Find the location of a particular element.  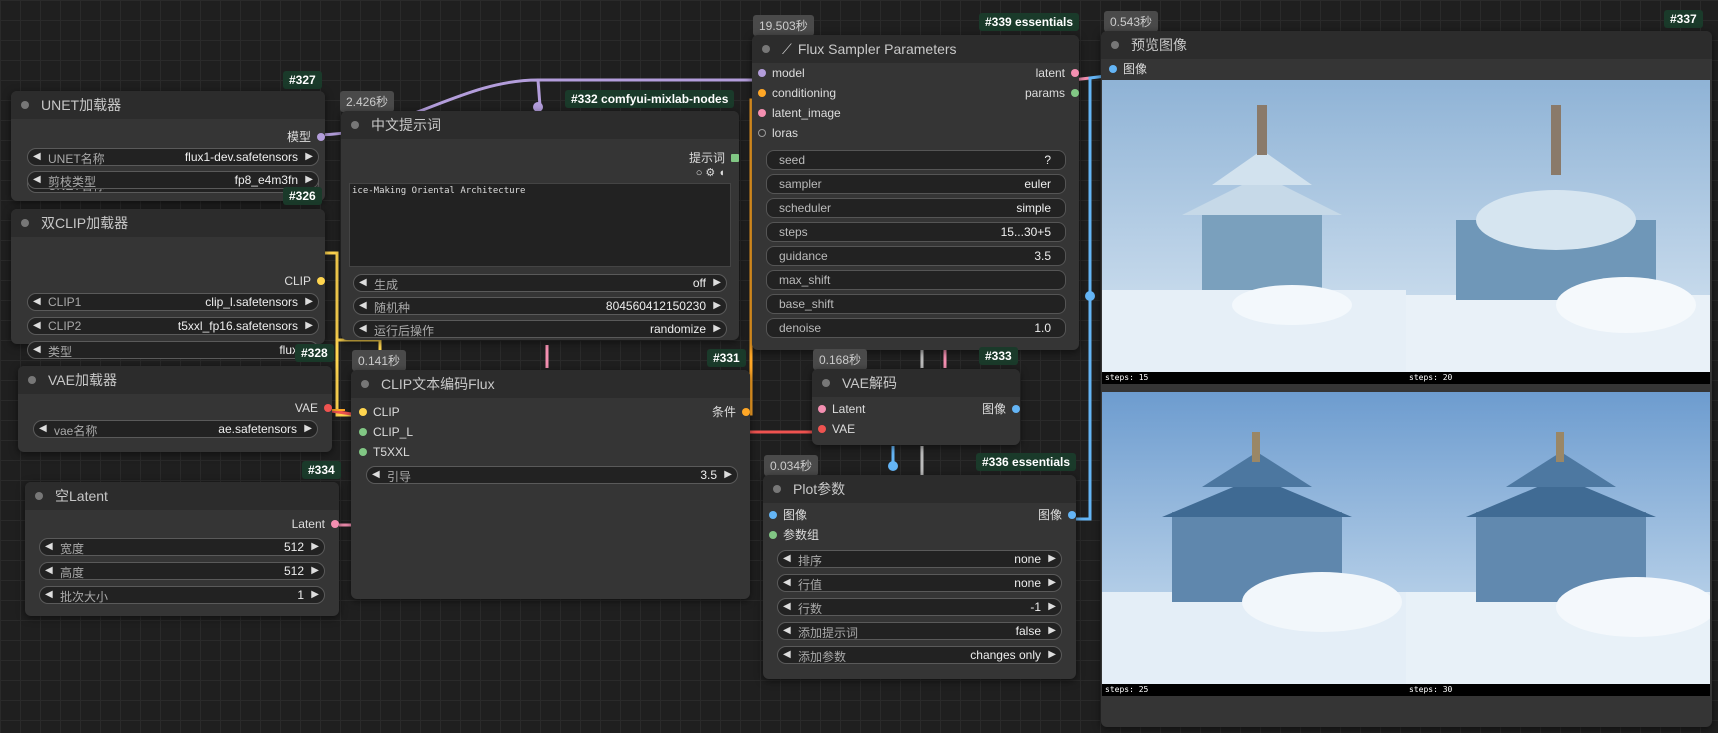

output-slot-model: 模型 is located at coordinates (306, 137).